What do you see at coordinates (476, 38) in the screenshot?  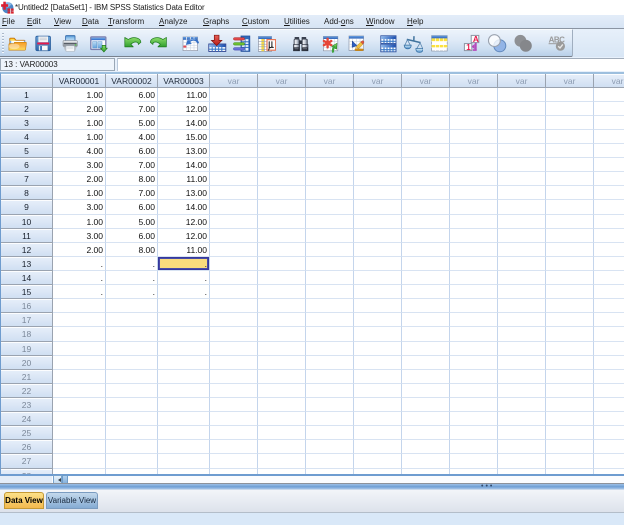 I see `svg-text: A` at bounding box center [476, 38].